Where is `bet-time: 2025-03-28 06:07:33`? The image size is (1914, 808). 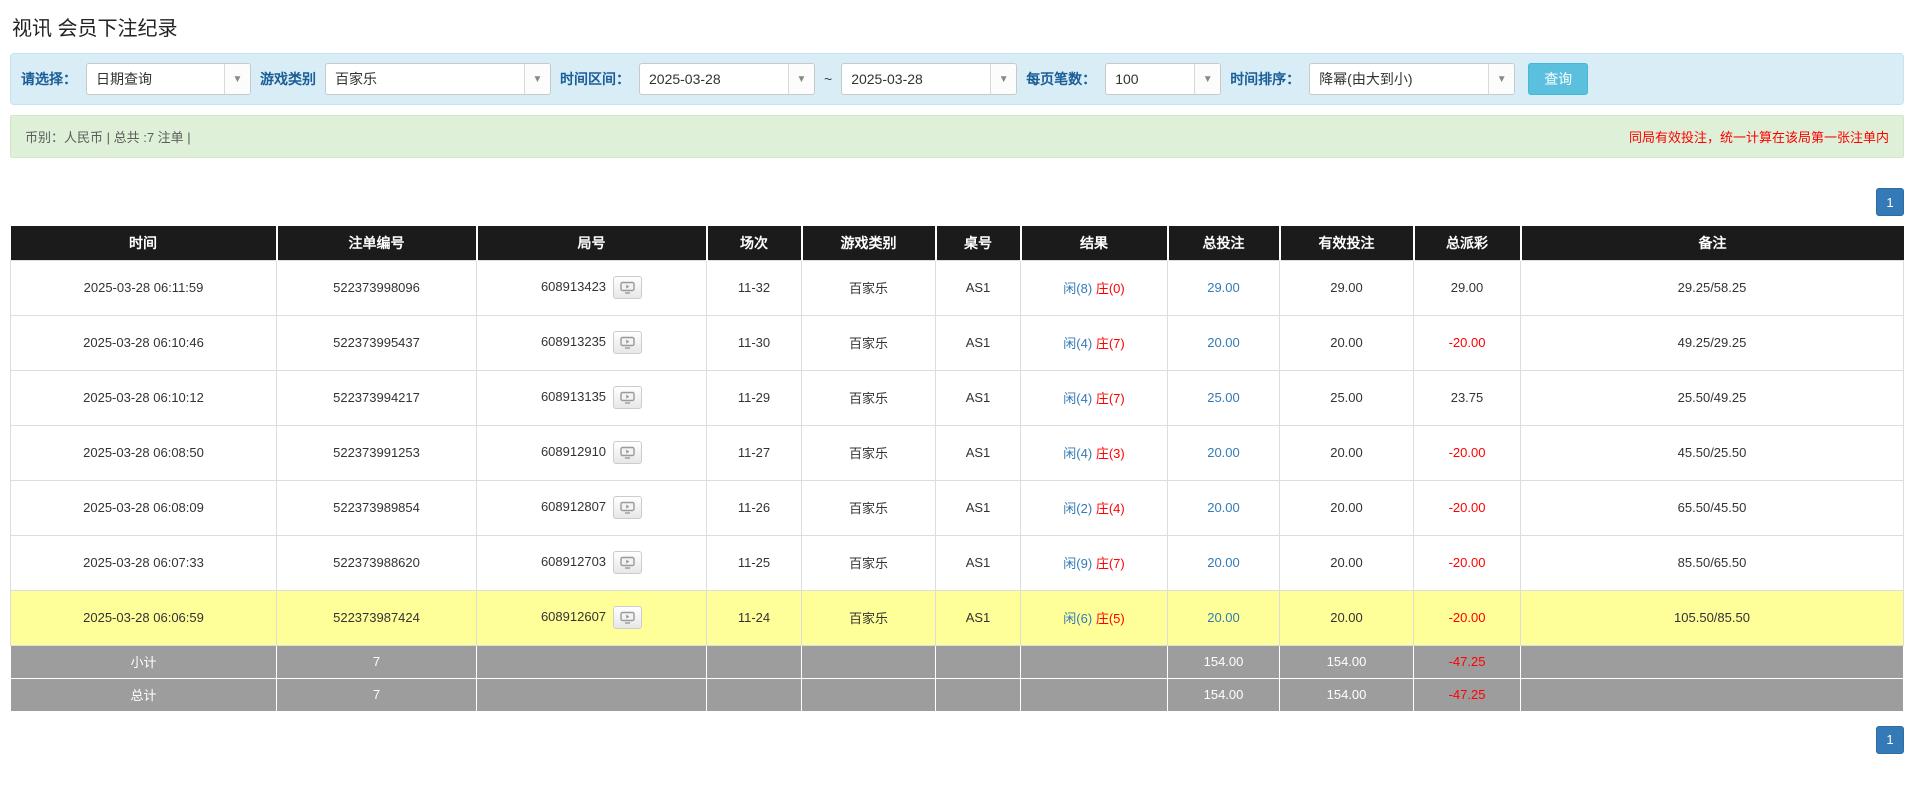
bet-time: 2025-03-28 06:07:33 is located at coordinates (143, 562).